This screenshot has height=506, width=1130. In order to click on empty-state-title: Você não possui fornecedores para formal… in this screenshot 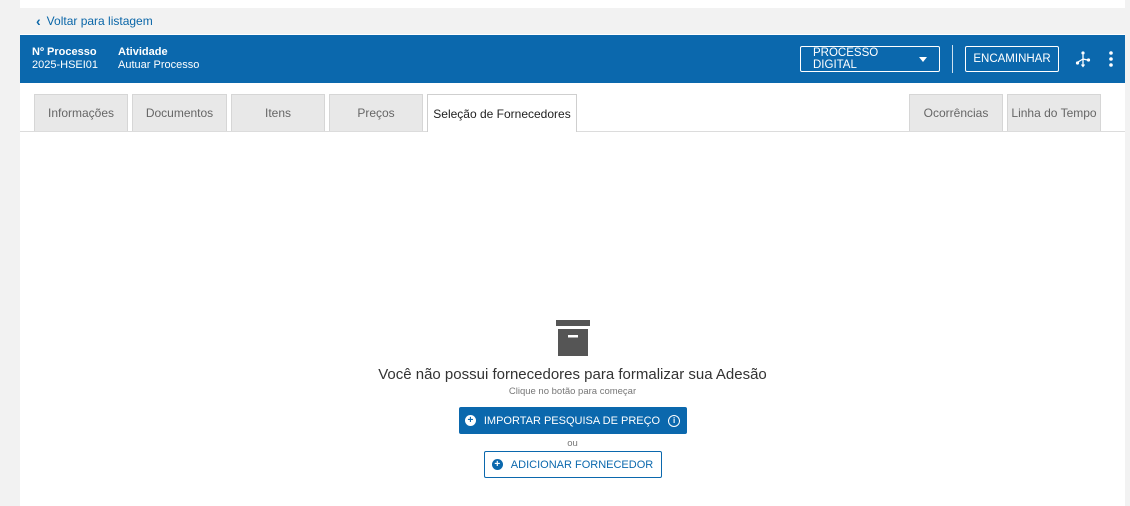, I will do `click(572, 374)`.